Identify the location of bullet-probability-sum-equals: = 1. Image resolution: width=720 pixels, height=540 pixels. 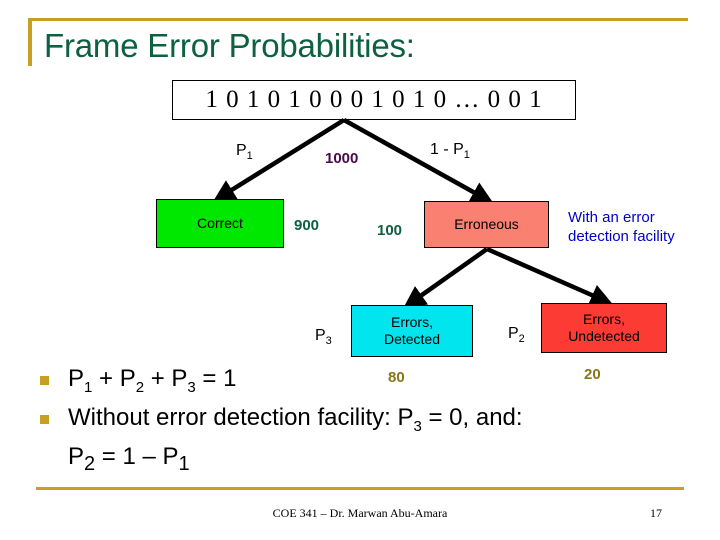
(216, 378).